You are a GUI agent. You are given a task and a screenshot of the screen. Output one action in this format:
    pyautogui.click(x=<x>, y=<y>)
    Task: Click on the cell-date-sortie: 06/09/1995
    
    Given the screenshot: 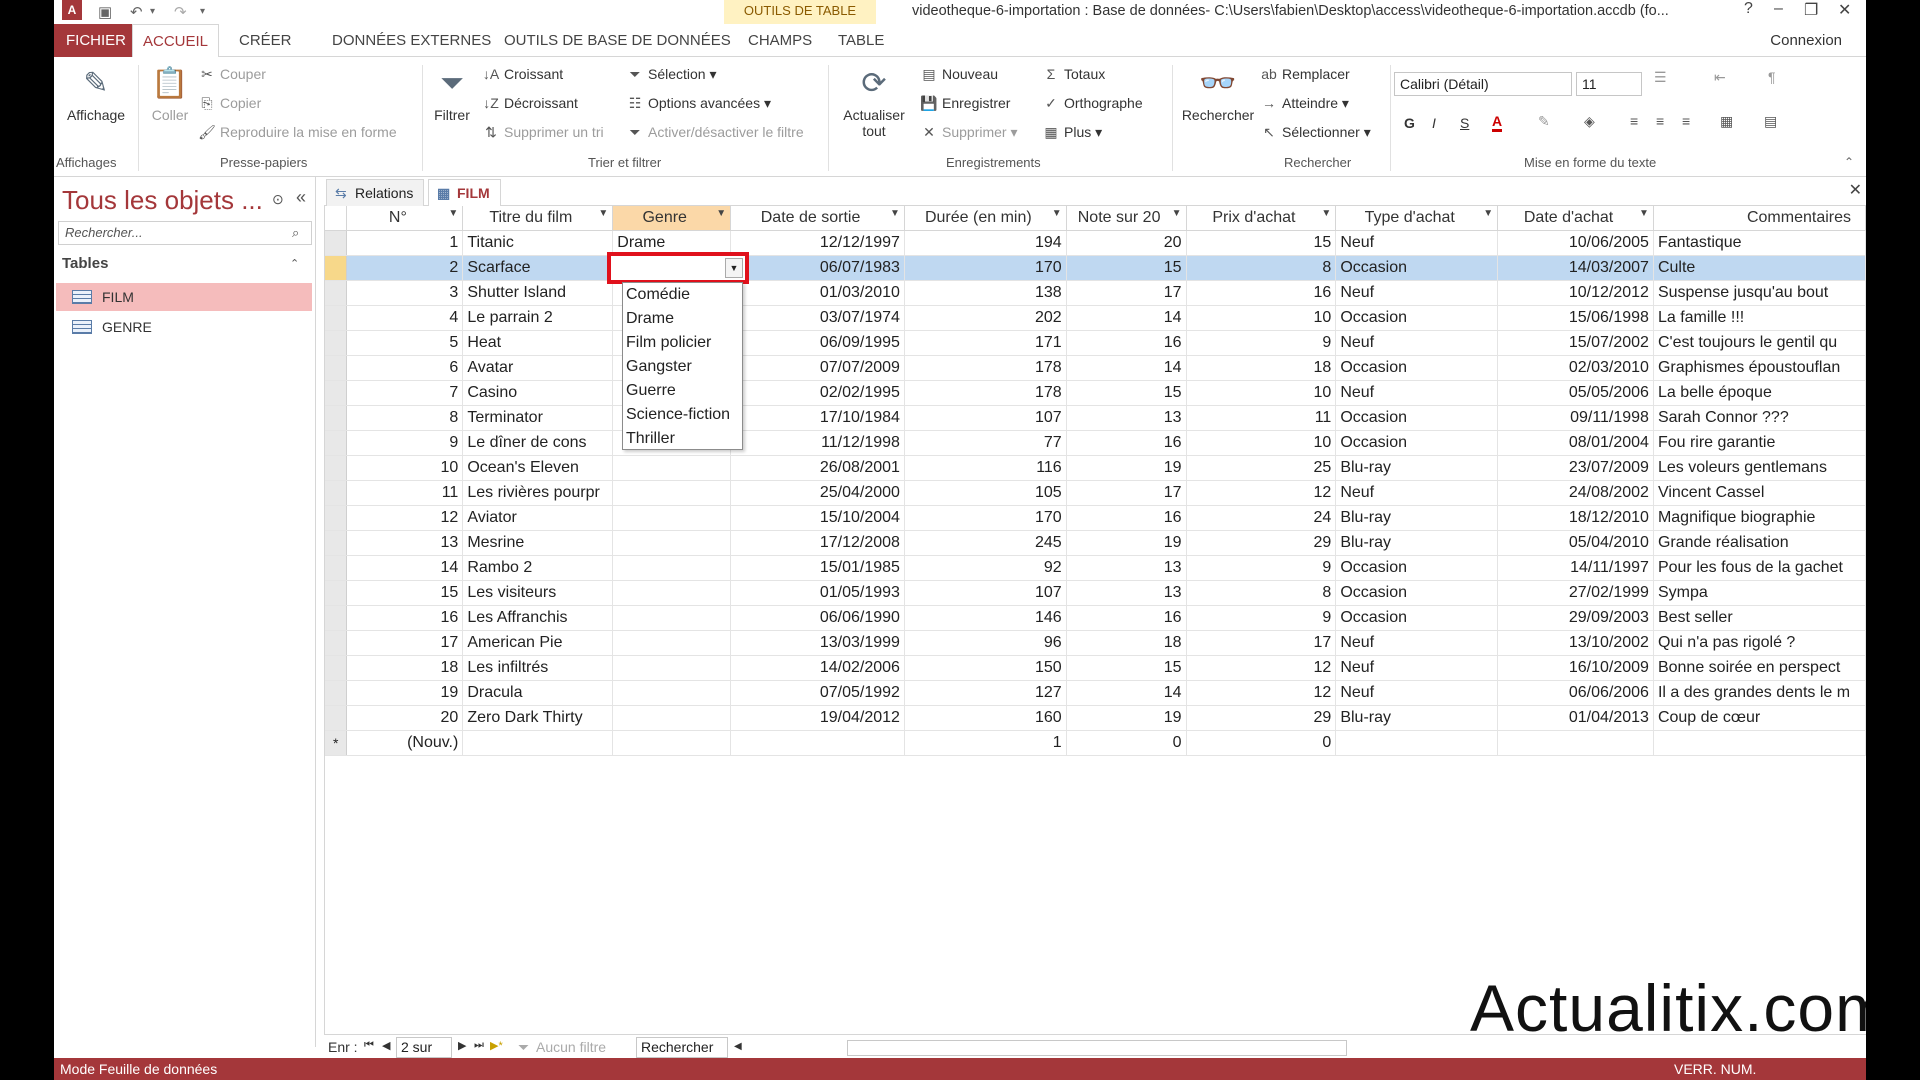 What is the action you would take?
    pyautogui.click(x=817, y=343)
    